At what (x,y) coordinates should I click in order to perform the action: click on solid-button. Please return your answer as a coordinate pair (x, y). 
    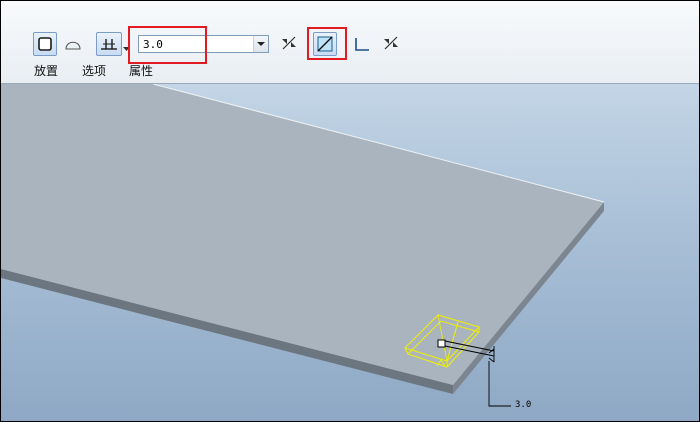
    Looking at the image, I should click on (45, 44).